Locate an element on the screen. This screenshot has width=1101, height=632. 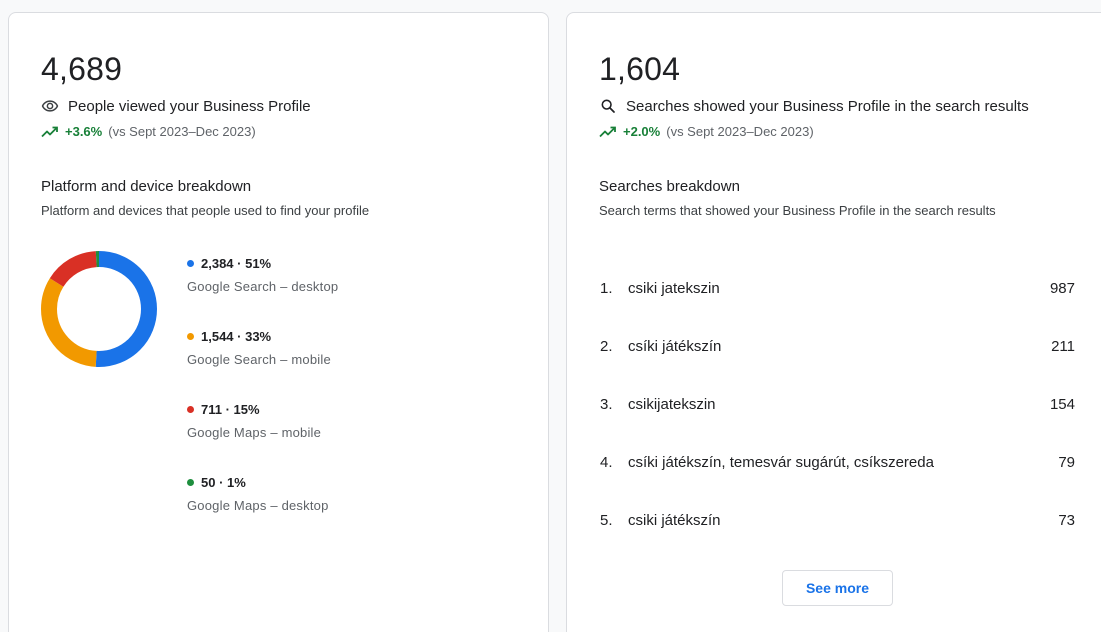
term-index: 1. is located at coordinates (606, 288).